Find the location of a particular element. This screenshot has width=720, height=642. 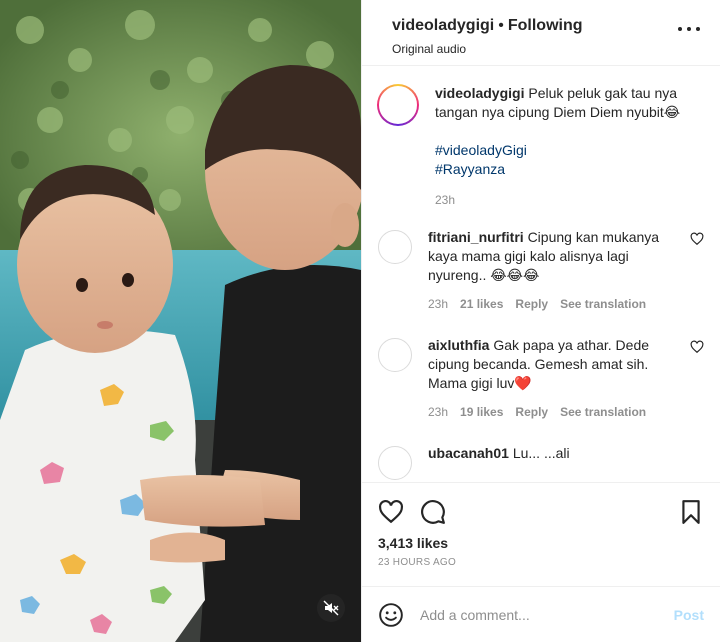

add-comment-bar: Post is located at coordinates (541, 614).